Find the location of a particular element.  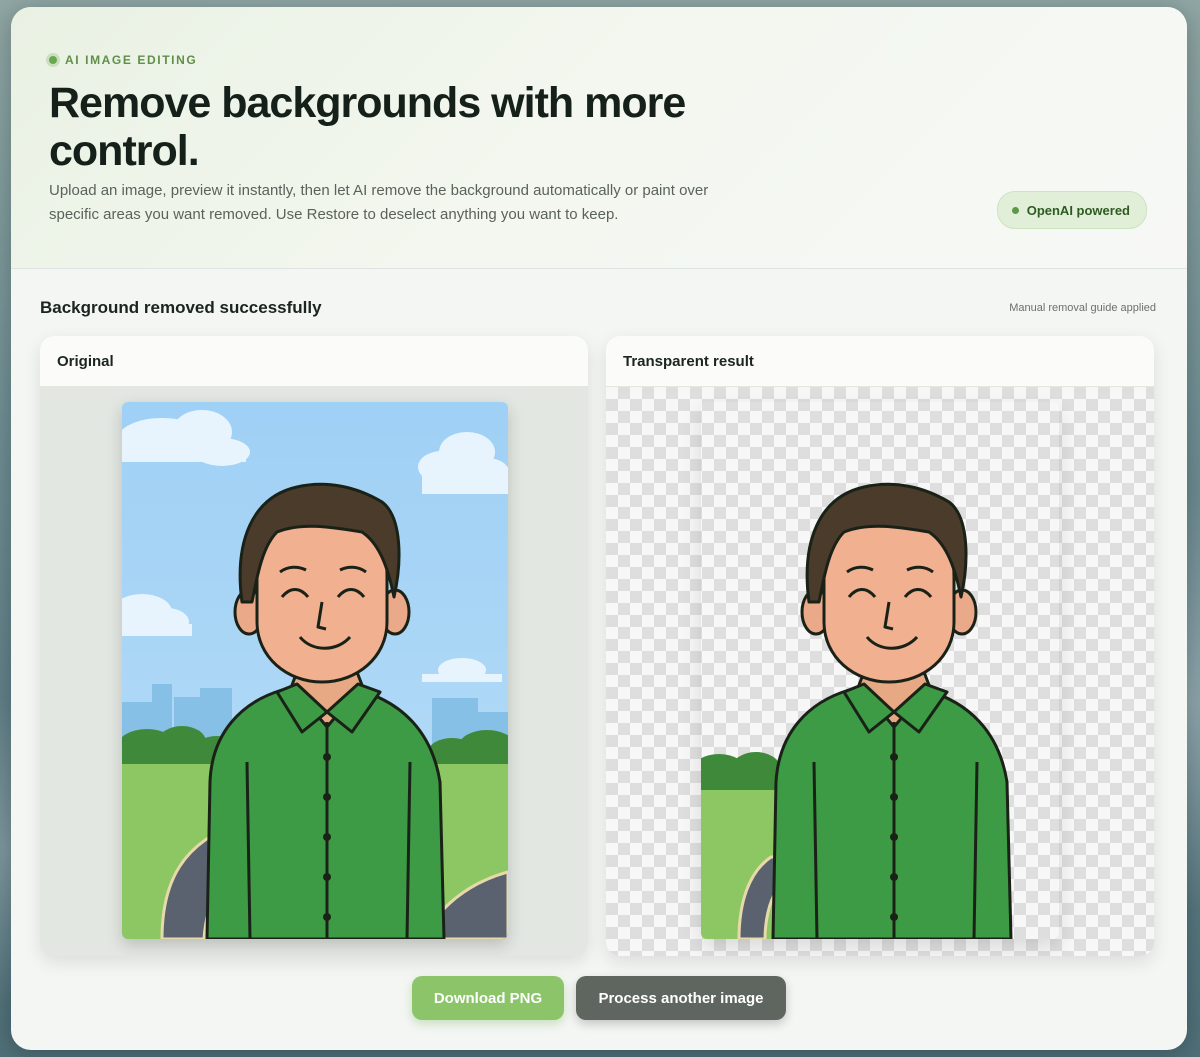

action-bar: Download PNG Process another image is located at coordinates (599, 998).